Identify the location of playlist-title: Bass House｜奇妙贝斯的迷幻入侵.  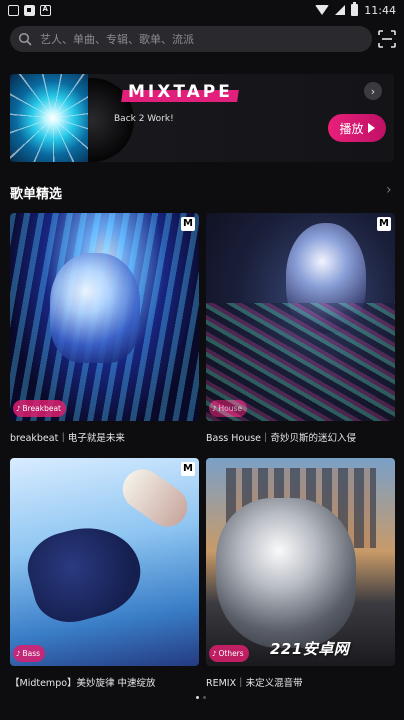
(300, 437).